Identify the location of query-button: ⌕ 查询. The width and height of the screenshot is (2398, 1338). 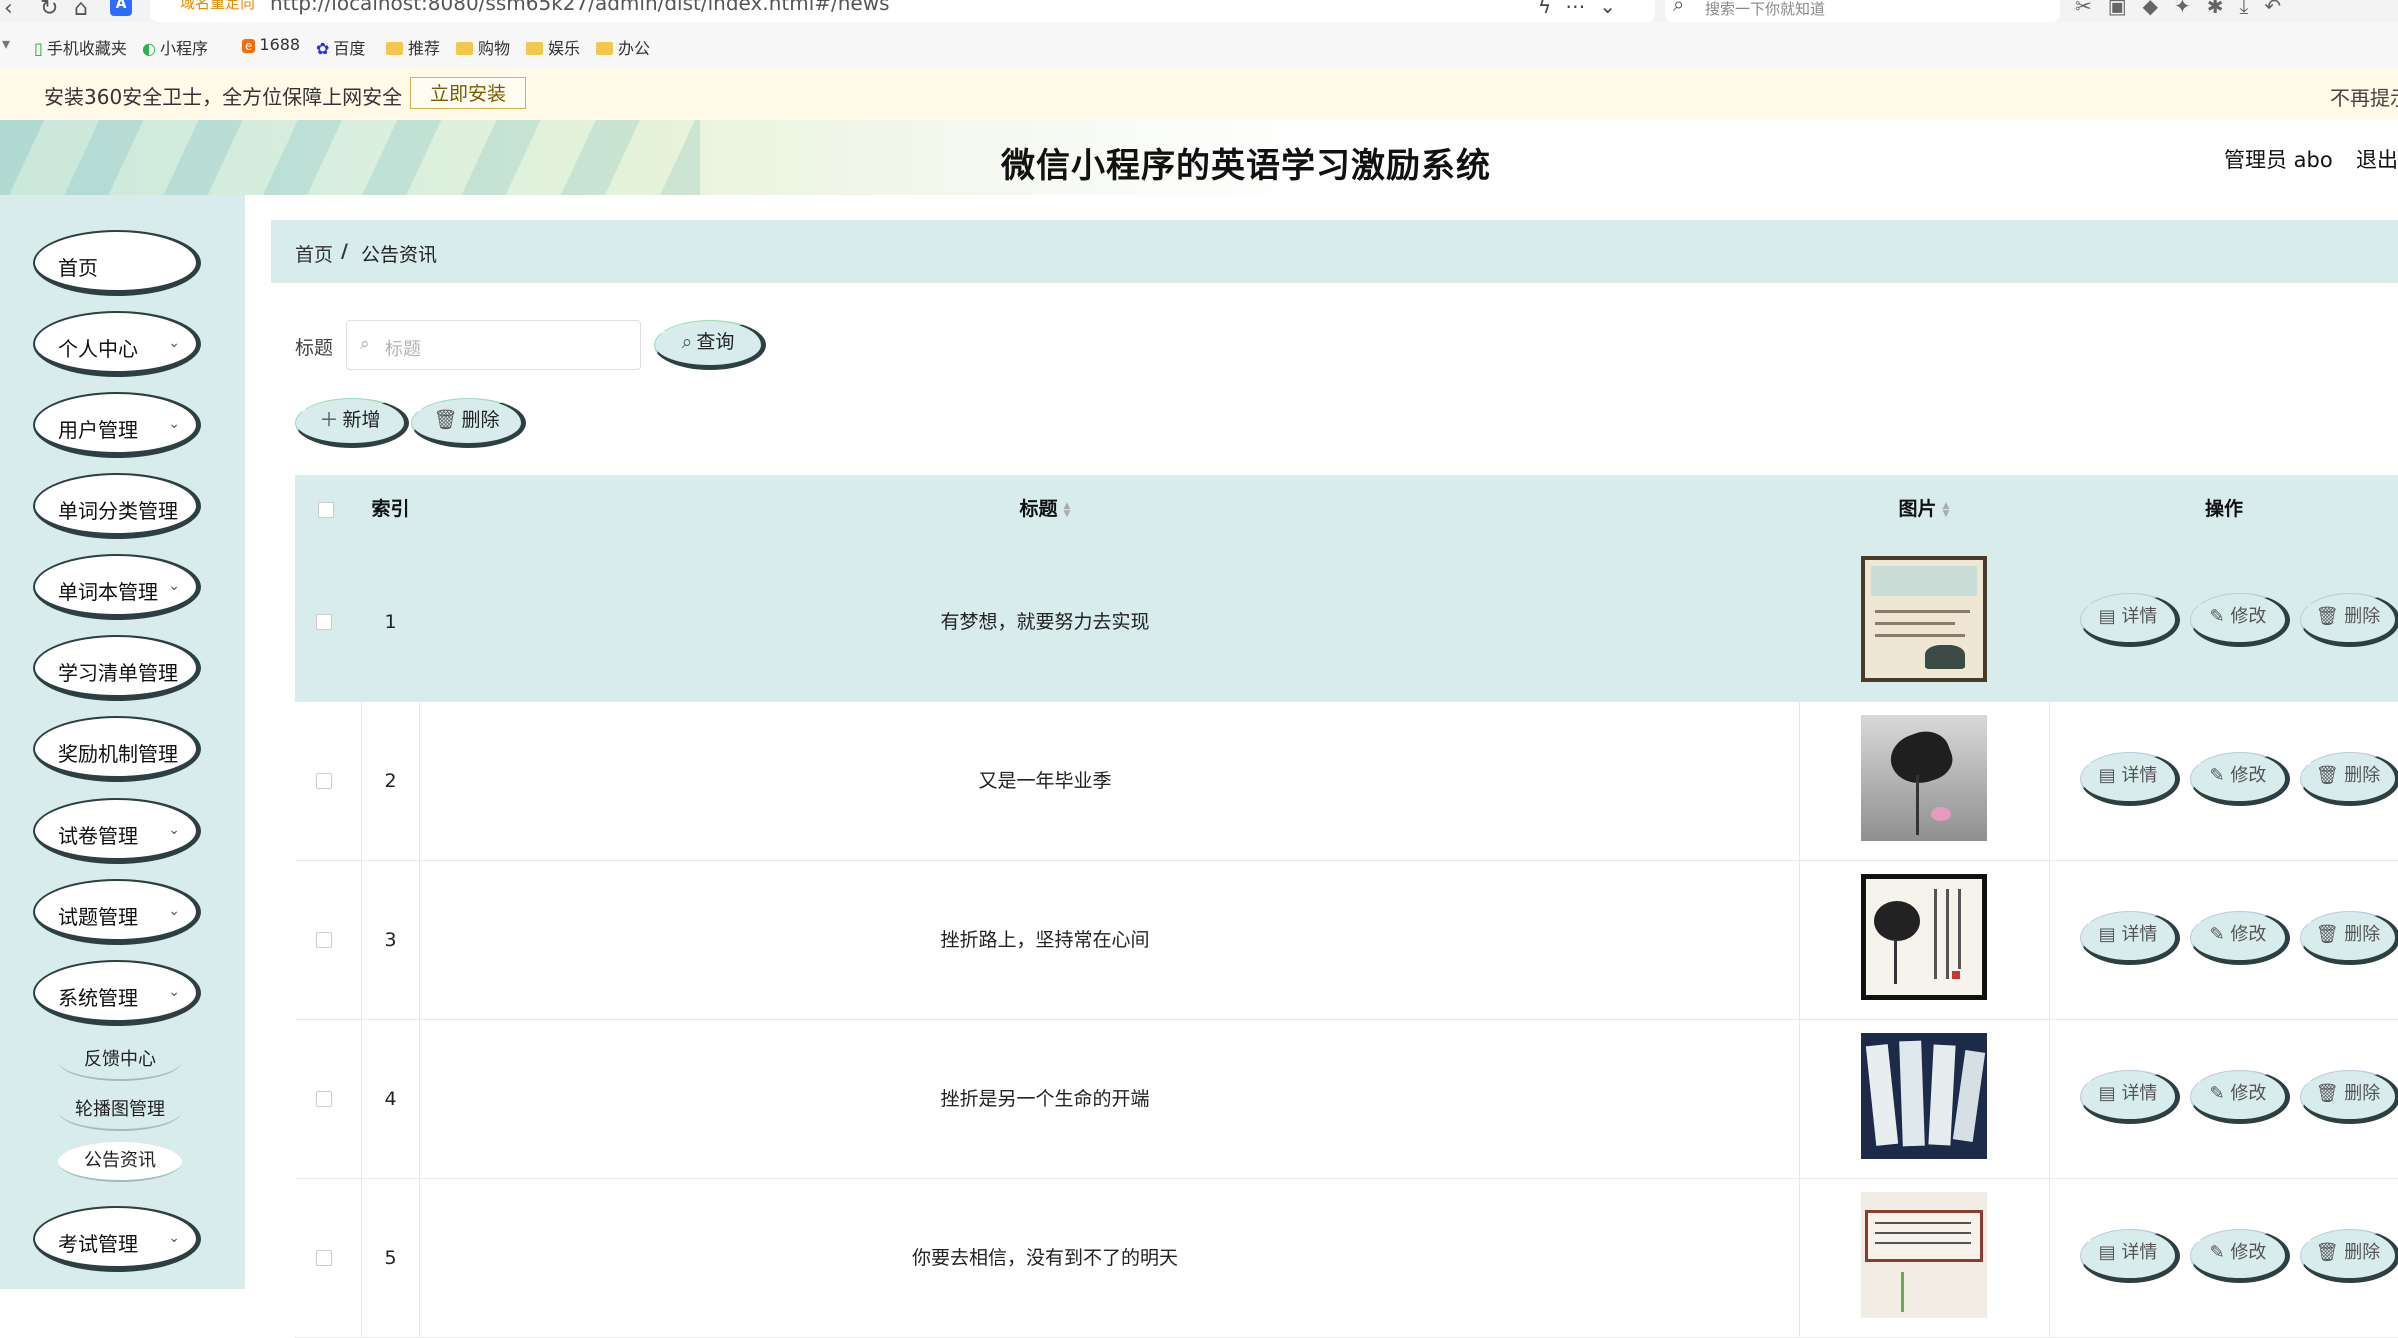
(710, 345).